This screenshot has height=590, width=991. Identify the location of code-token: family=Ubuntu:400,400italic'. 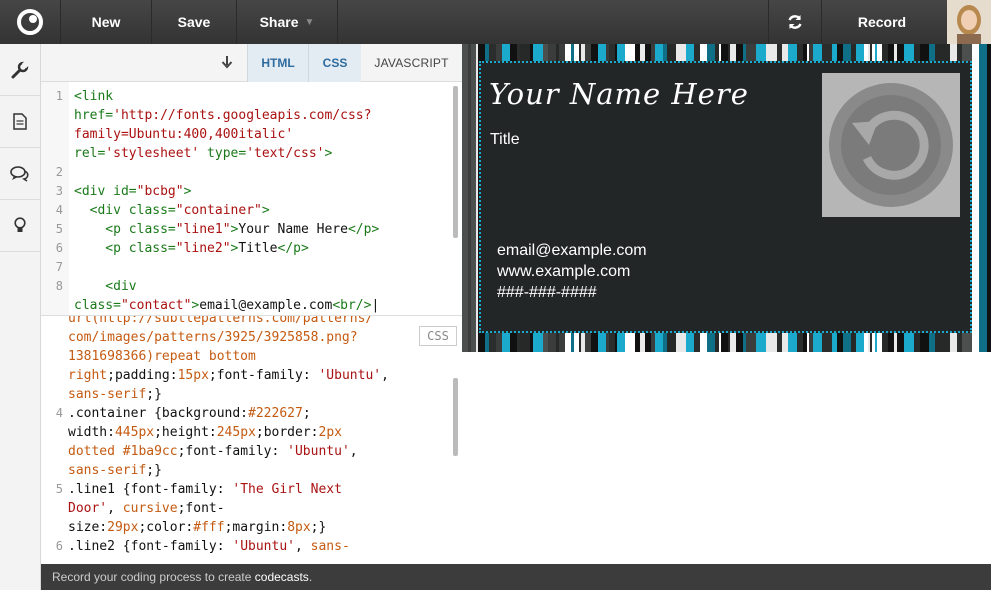
(184, 134).